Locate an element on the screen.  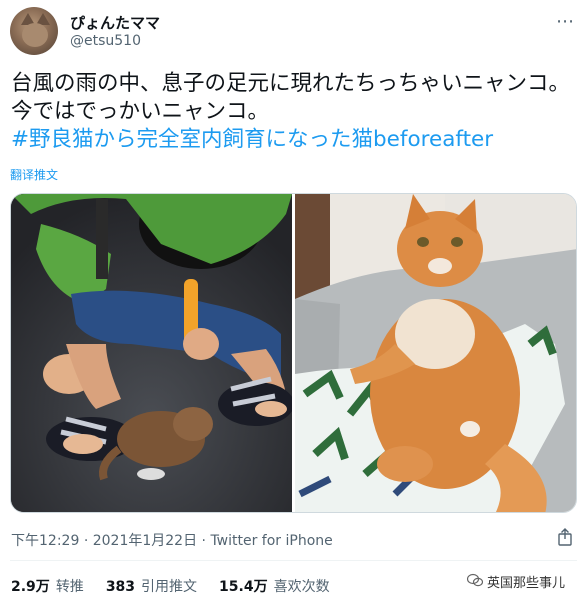
author-handle: @etsu510 is located at coordinates (105, 41).